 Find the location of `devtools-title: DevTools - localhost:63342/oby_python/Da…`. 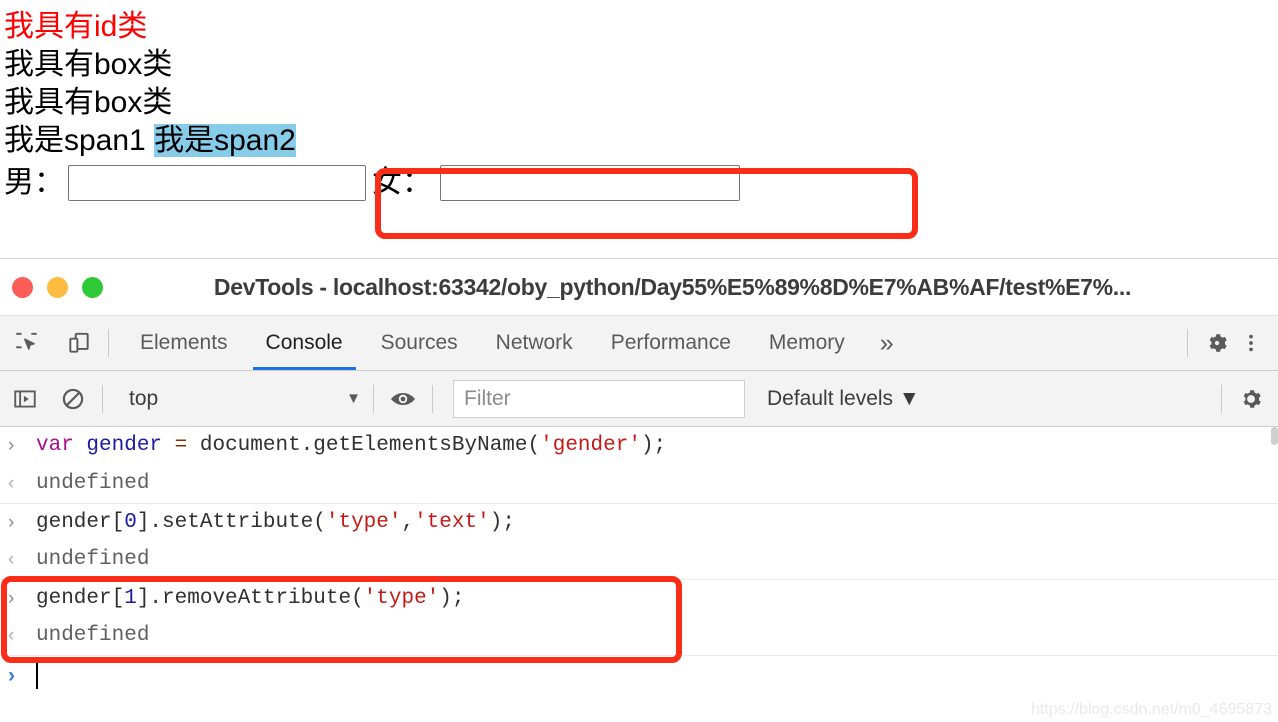

devtools-title: DevTools - localhost:63342/oby_python/Da… is located at coordinates (672, 286).